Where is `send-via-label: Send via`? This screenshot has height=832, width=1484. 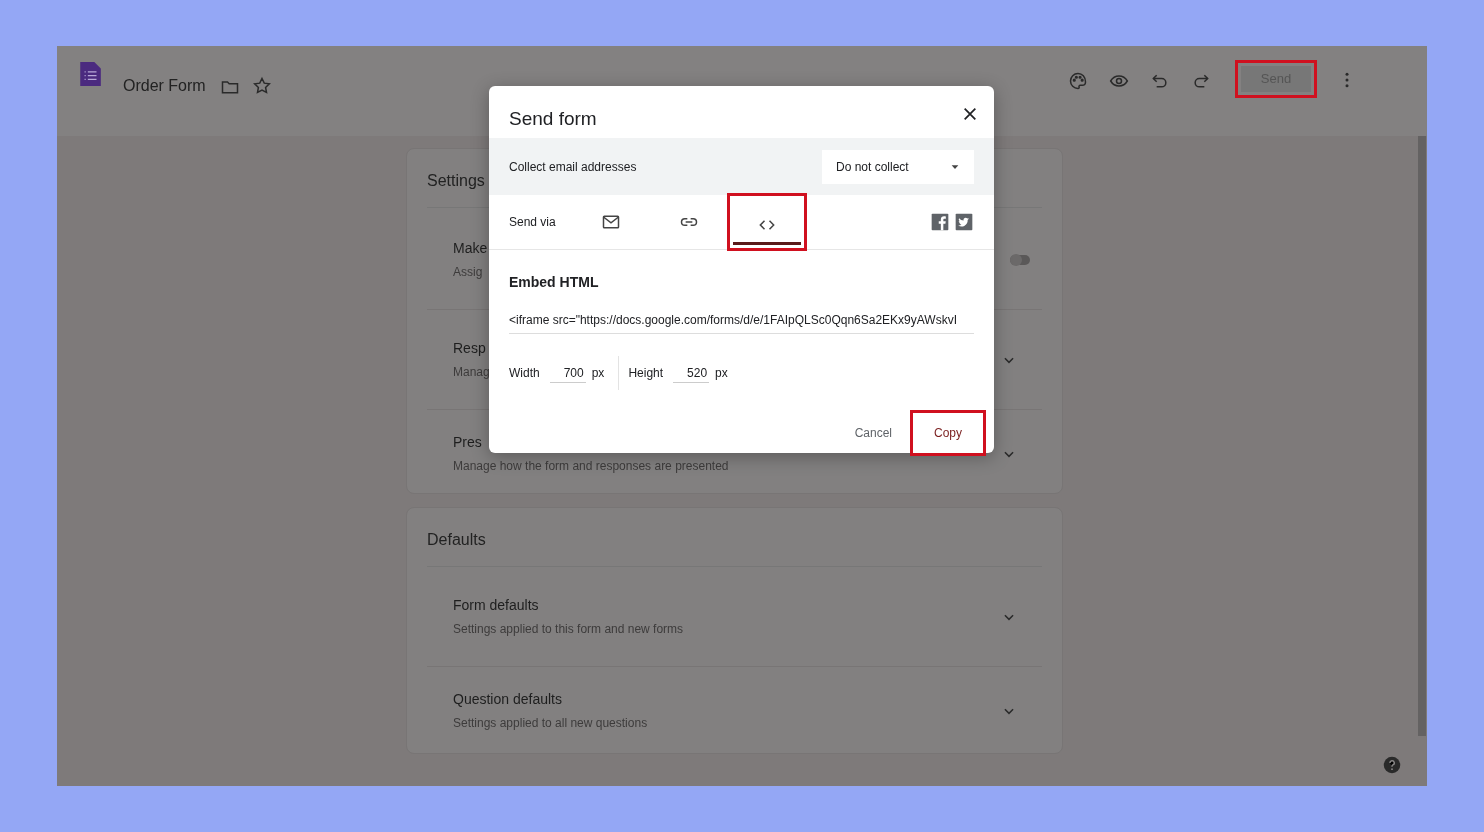 send-via-label: Send via is located at coordinates (533, 222).